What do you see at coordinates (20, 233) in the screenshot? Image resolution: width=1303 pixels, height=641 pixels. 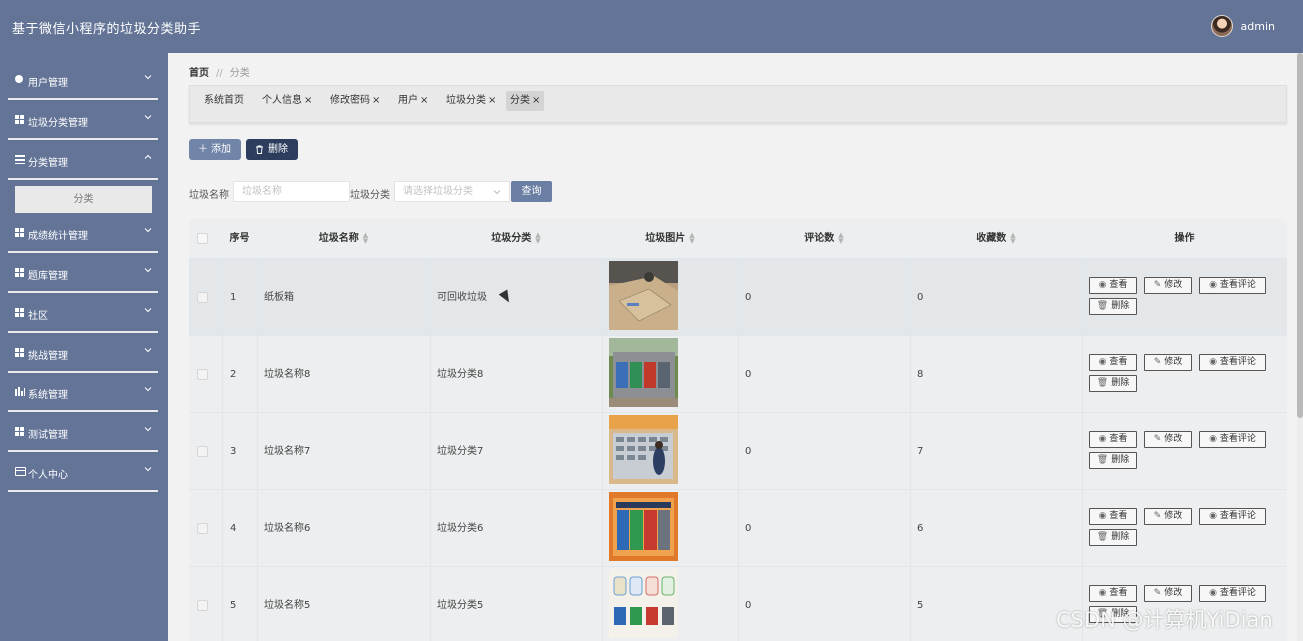 I see `grid-icon` at bounding box center [20, 233].